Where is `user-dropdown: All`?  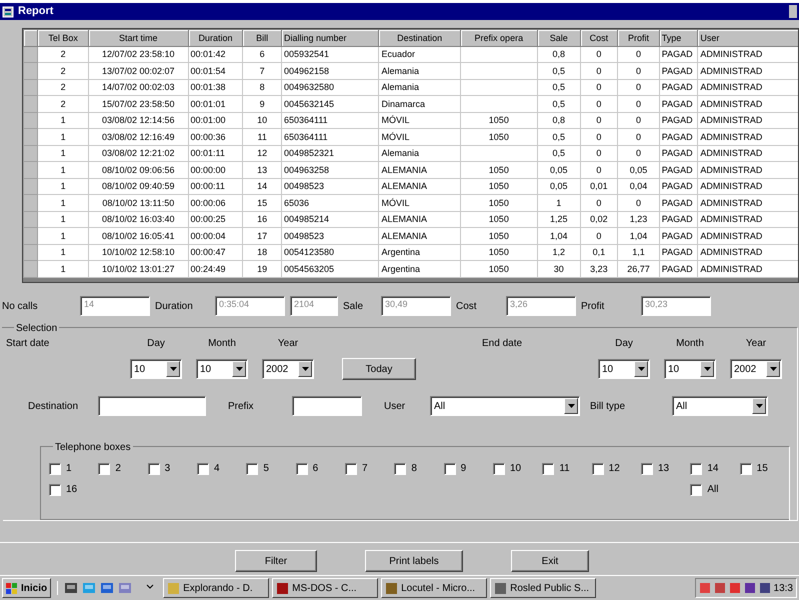 user-dropdown: All is located at coordinates (505, 406).